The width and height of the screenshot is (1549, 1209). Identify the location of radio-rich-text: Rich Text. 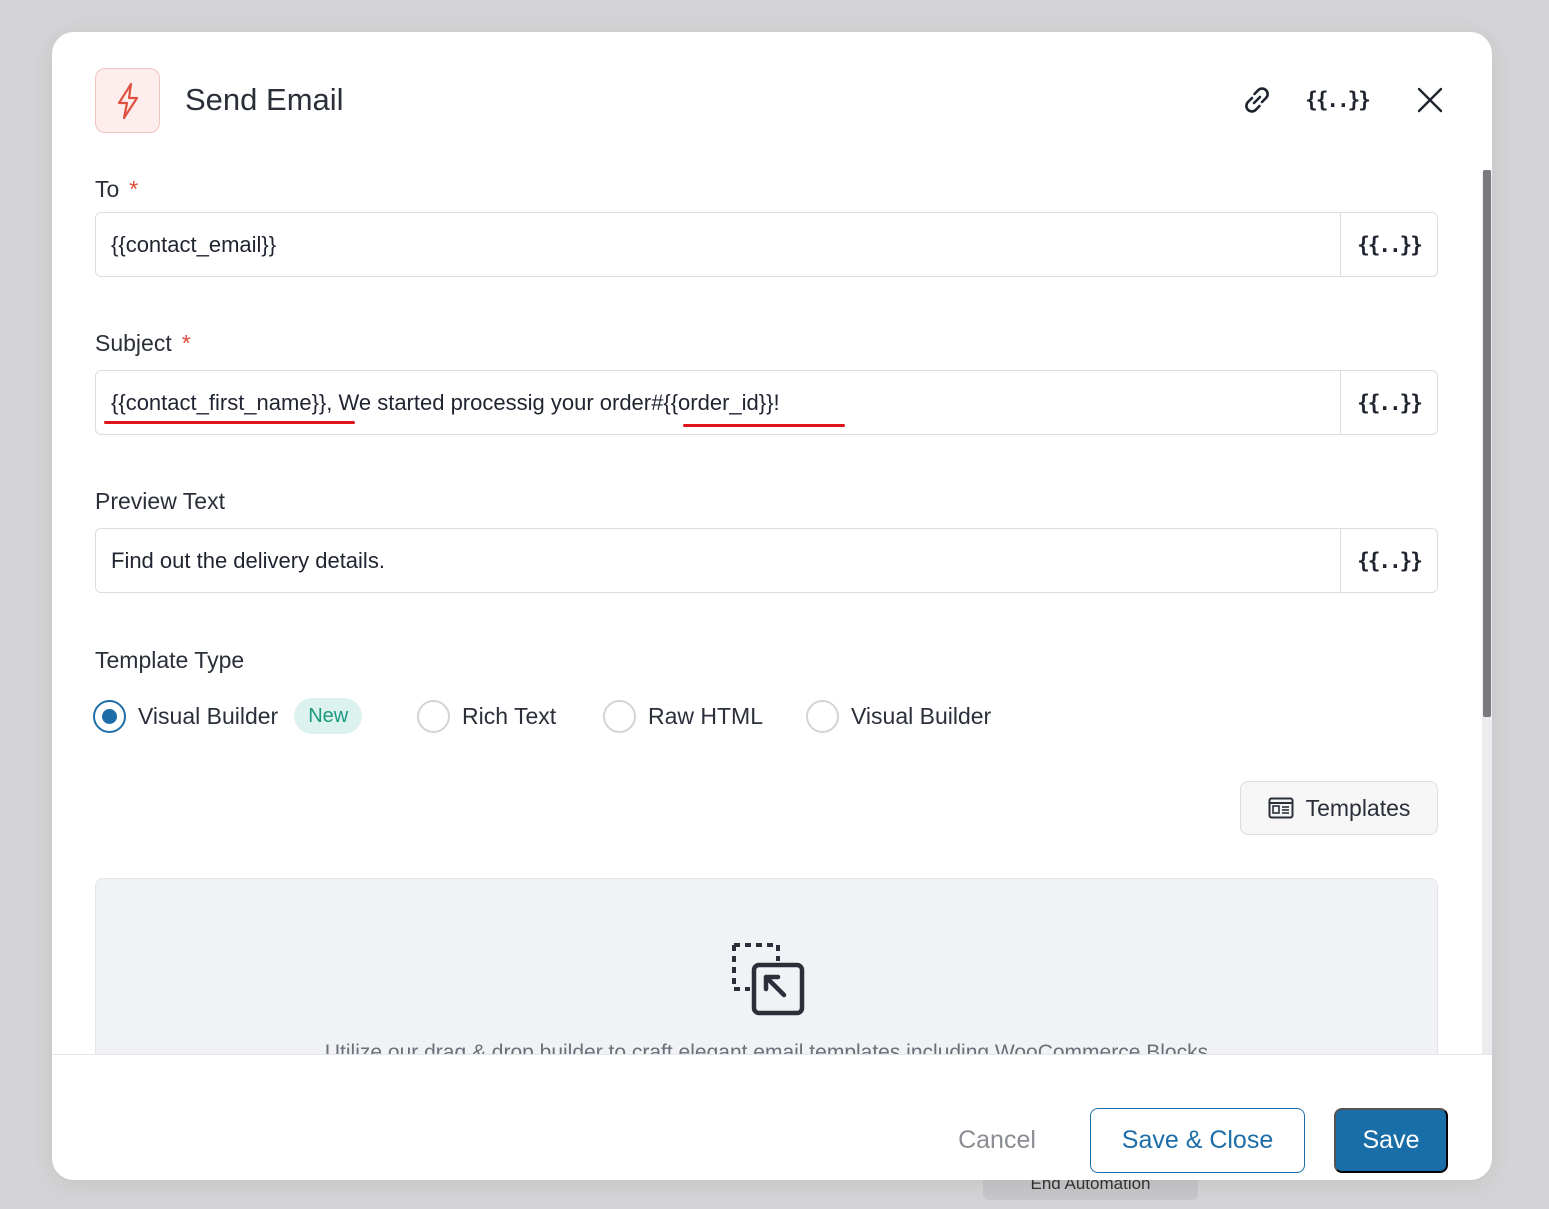
(486, 716).